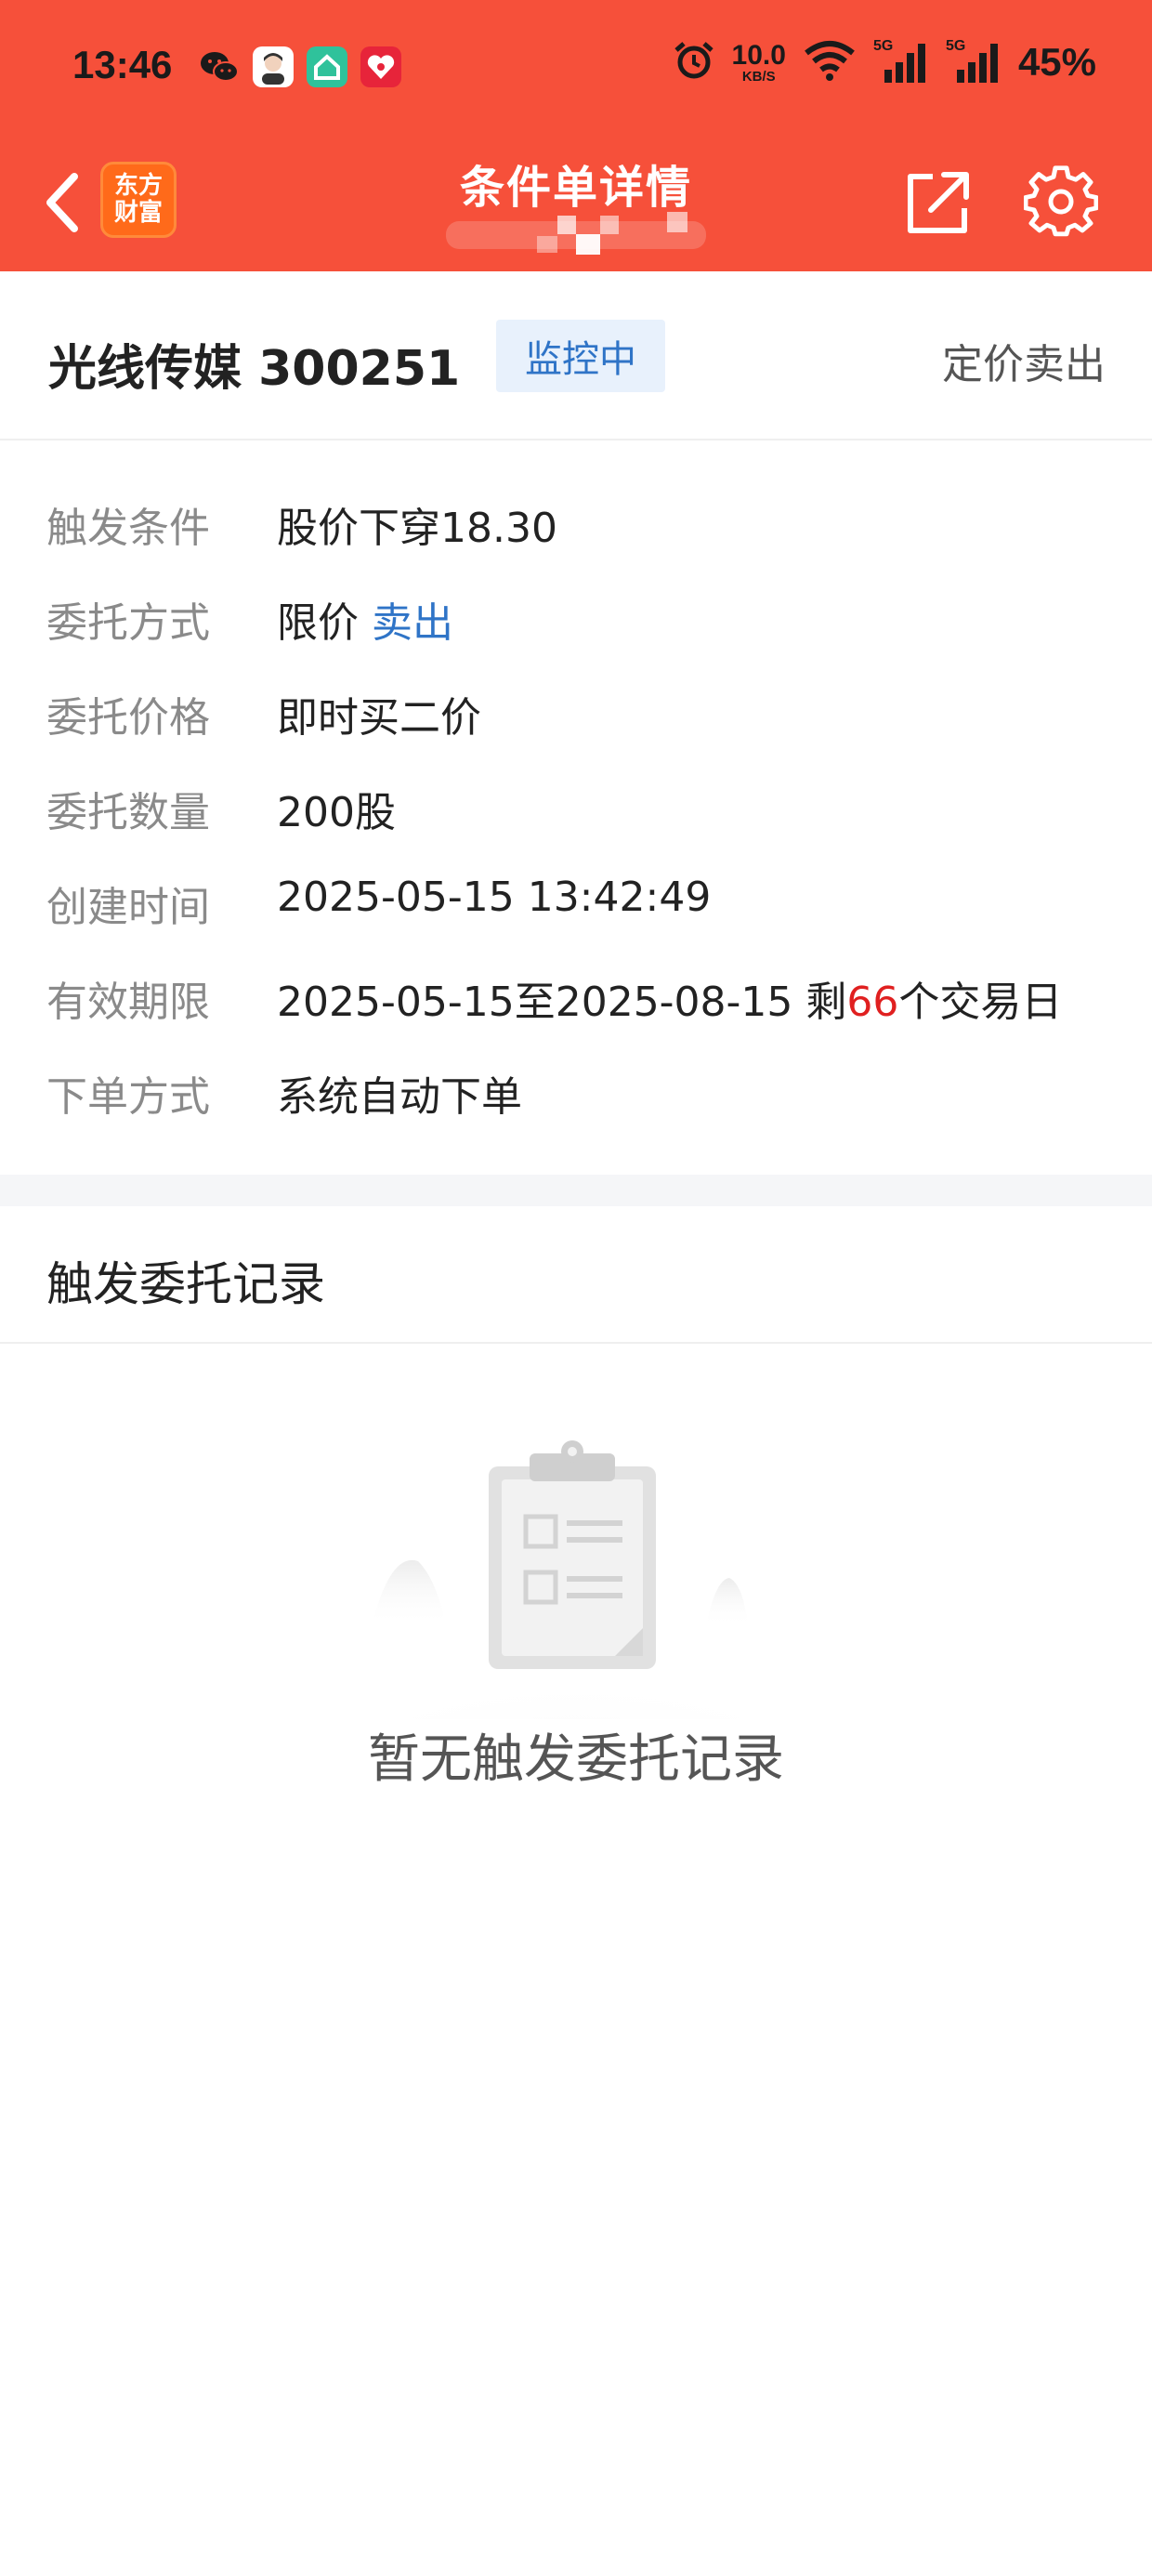 This screenshot has height=2576, width=1152. What do you see at coordinates (576, 234) in the screenshot?
I see `blurred-subtitle` at bounding box center [576, 234].